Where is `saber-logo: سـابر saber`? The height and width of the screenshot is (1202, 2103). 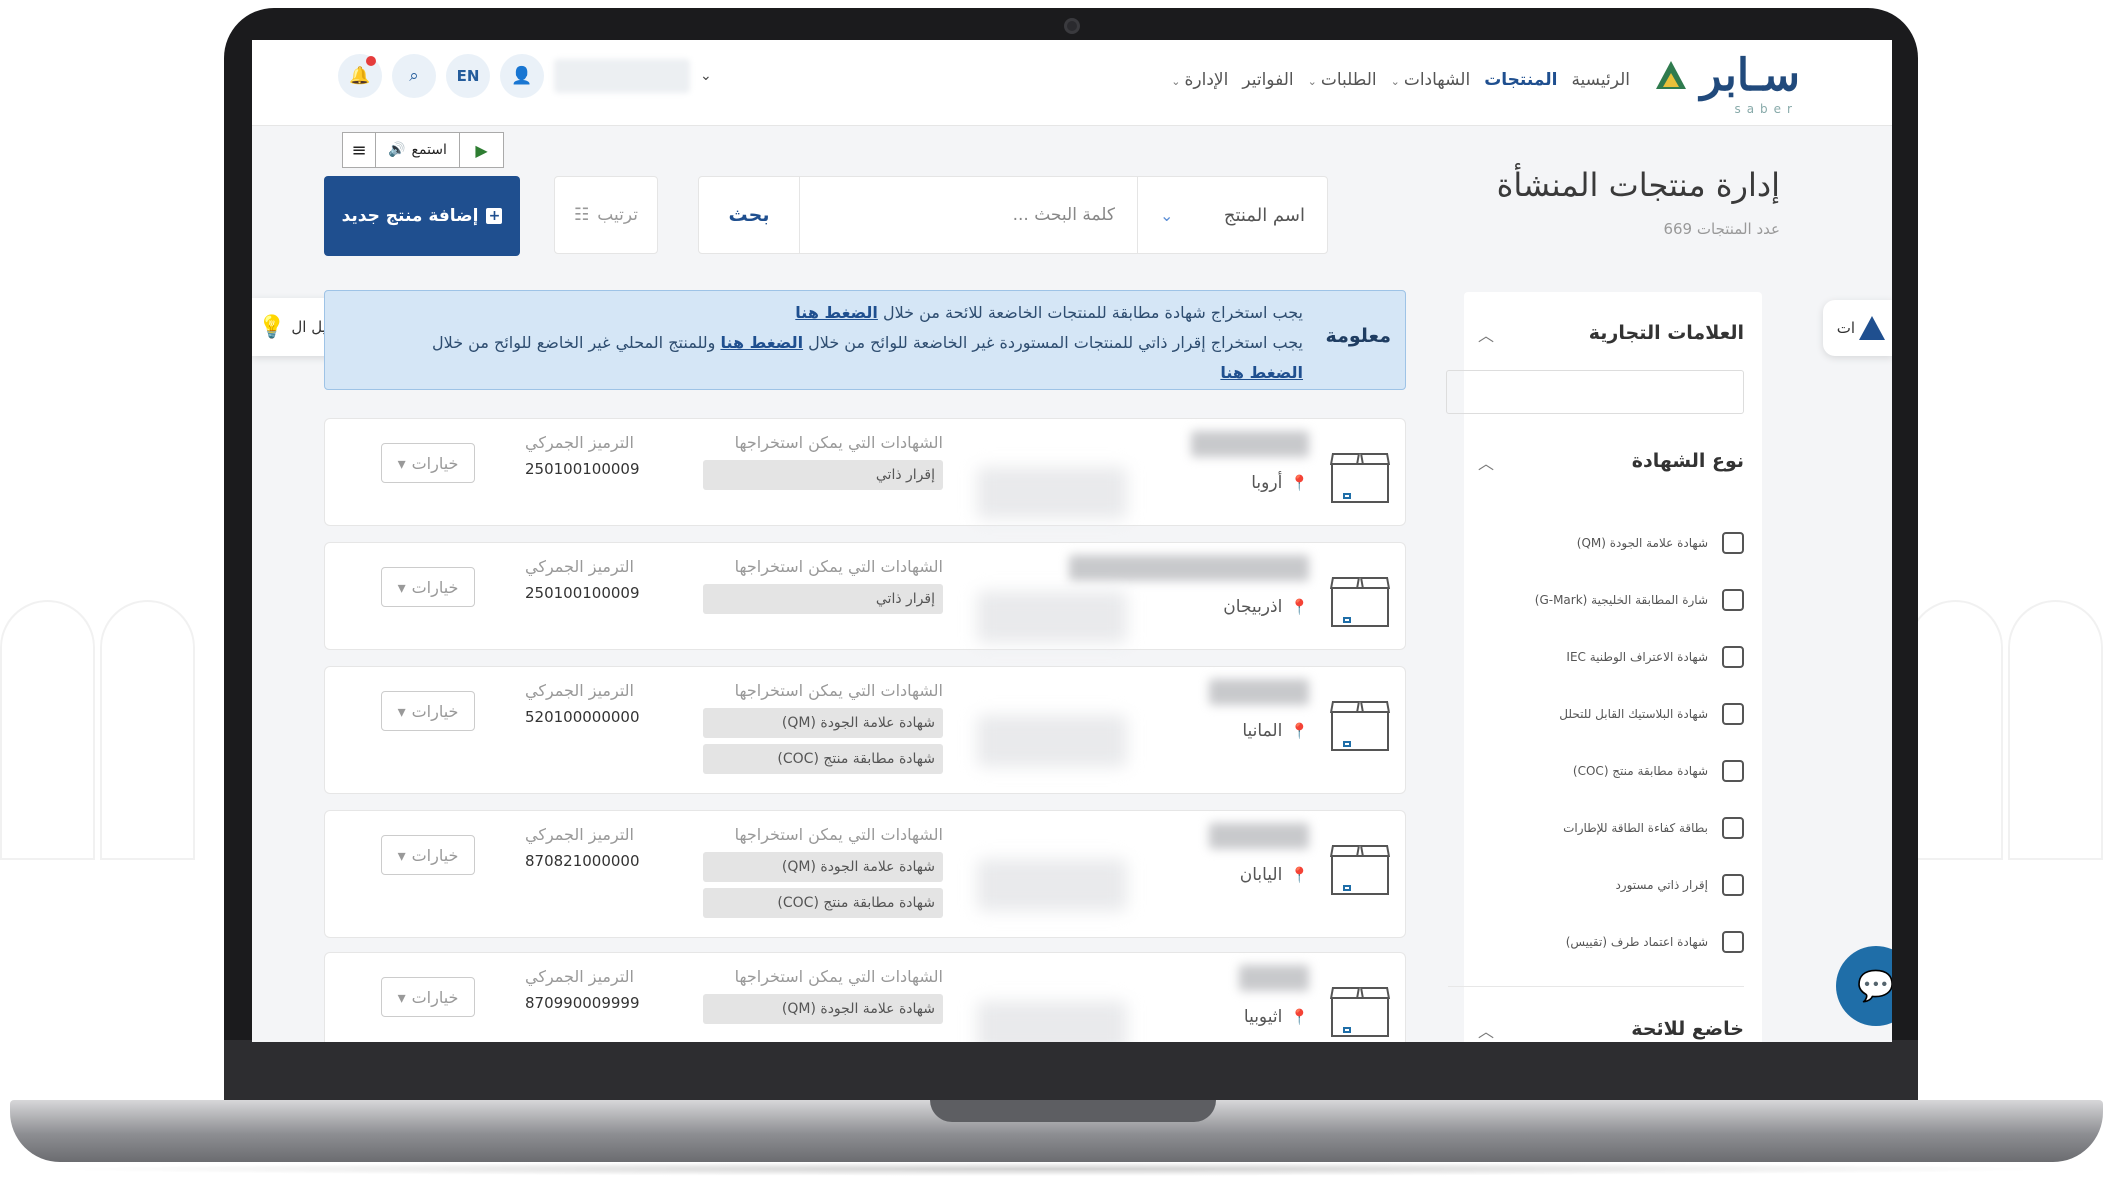
saber-logo: سـابر saber is located at coordinates (1726, 83).